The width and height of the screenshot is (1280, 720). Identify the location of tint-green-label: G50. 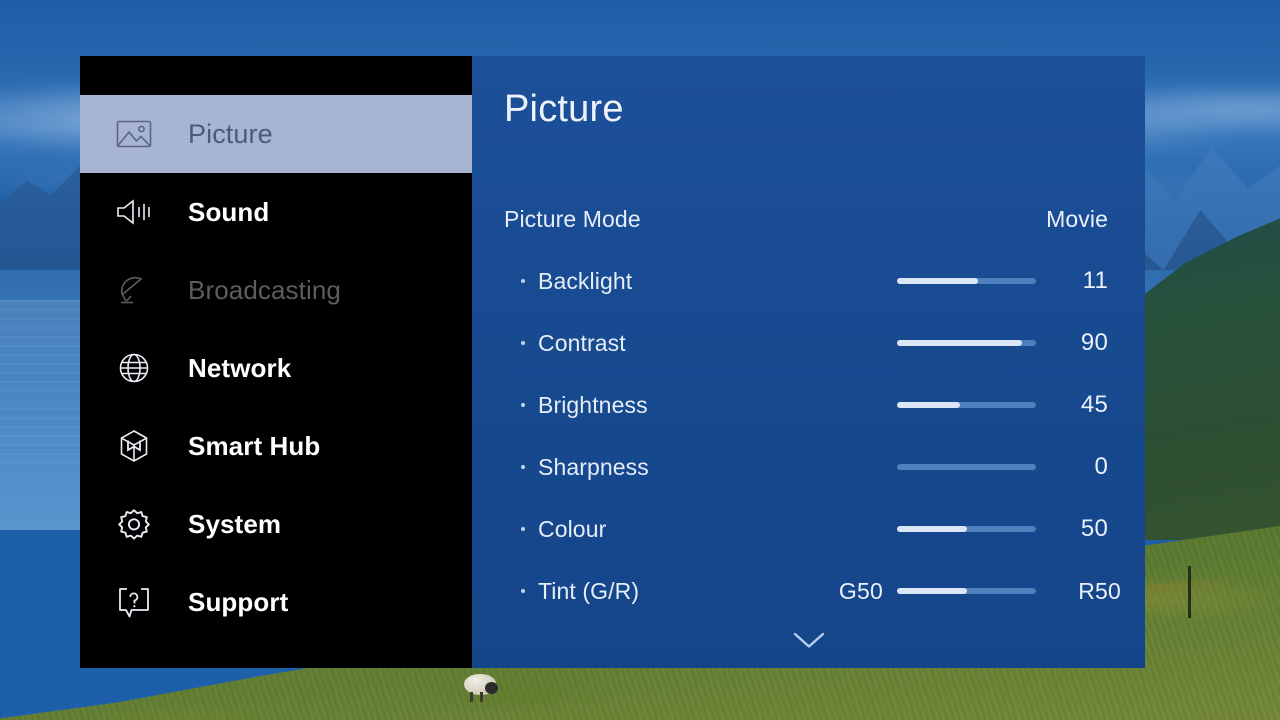
(860, 590).